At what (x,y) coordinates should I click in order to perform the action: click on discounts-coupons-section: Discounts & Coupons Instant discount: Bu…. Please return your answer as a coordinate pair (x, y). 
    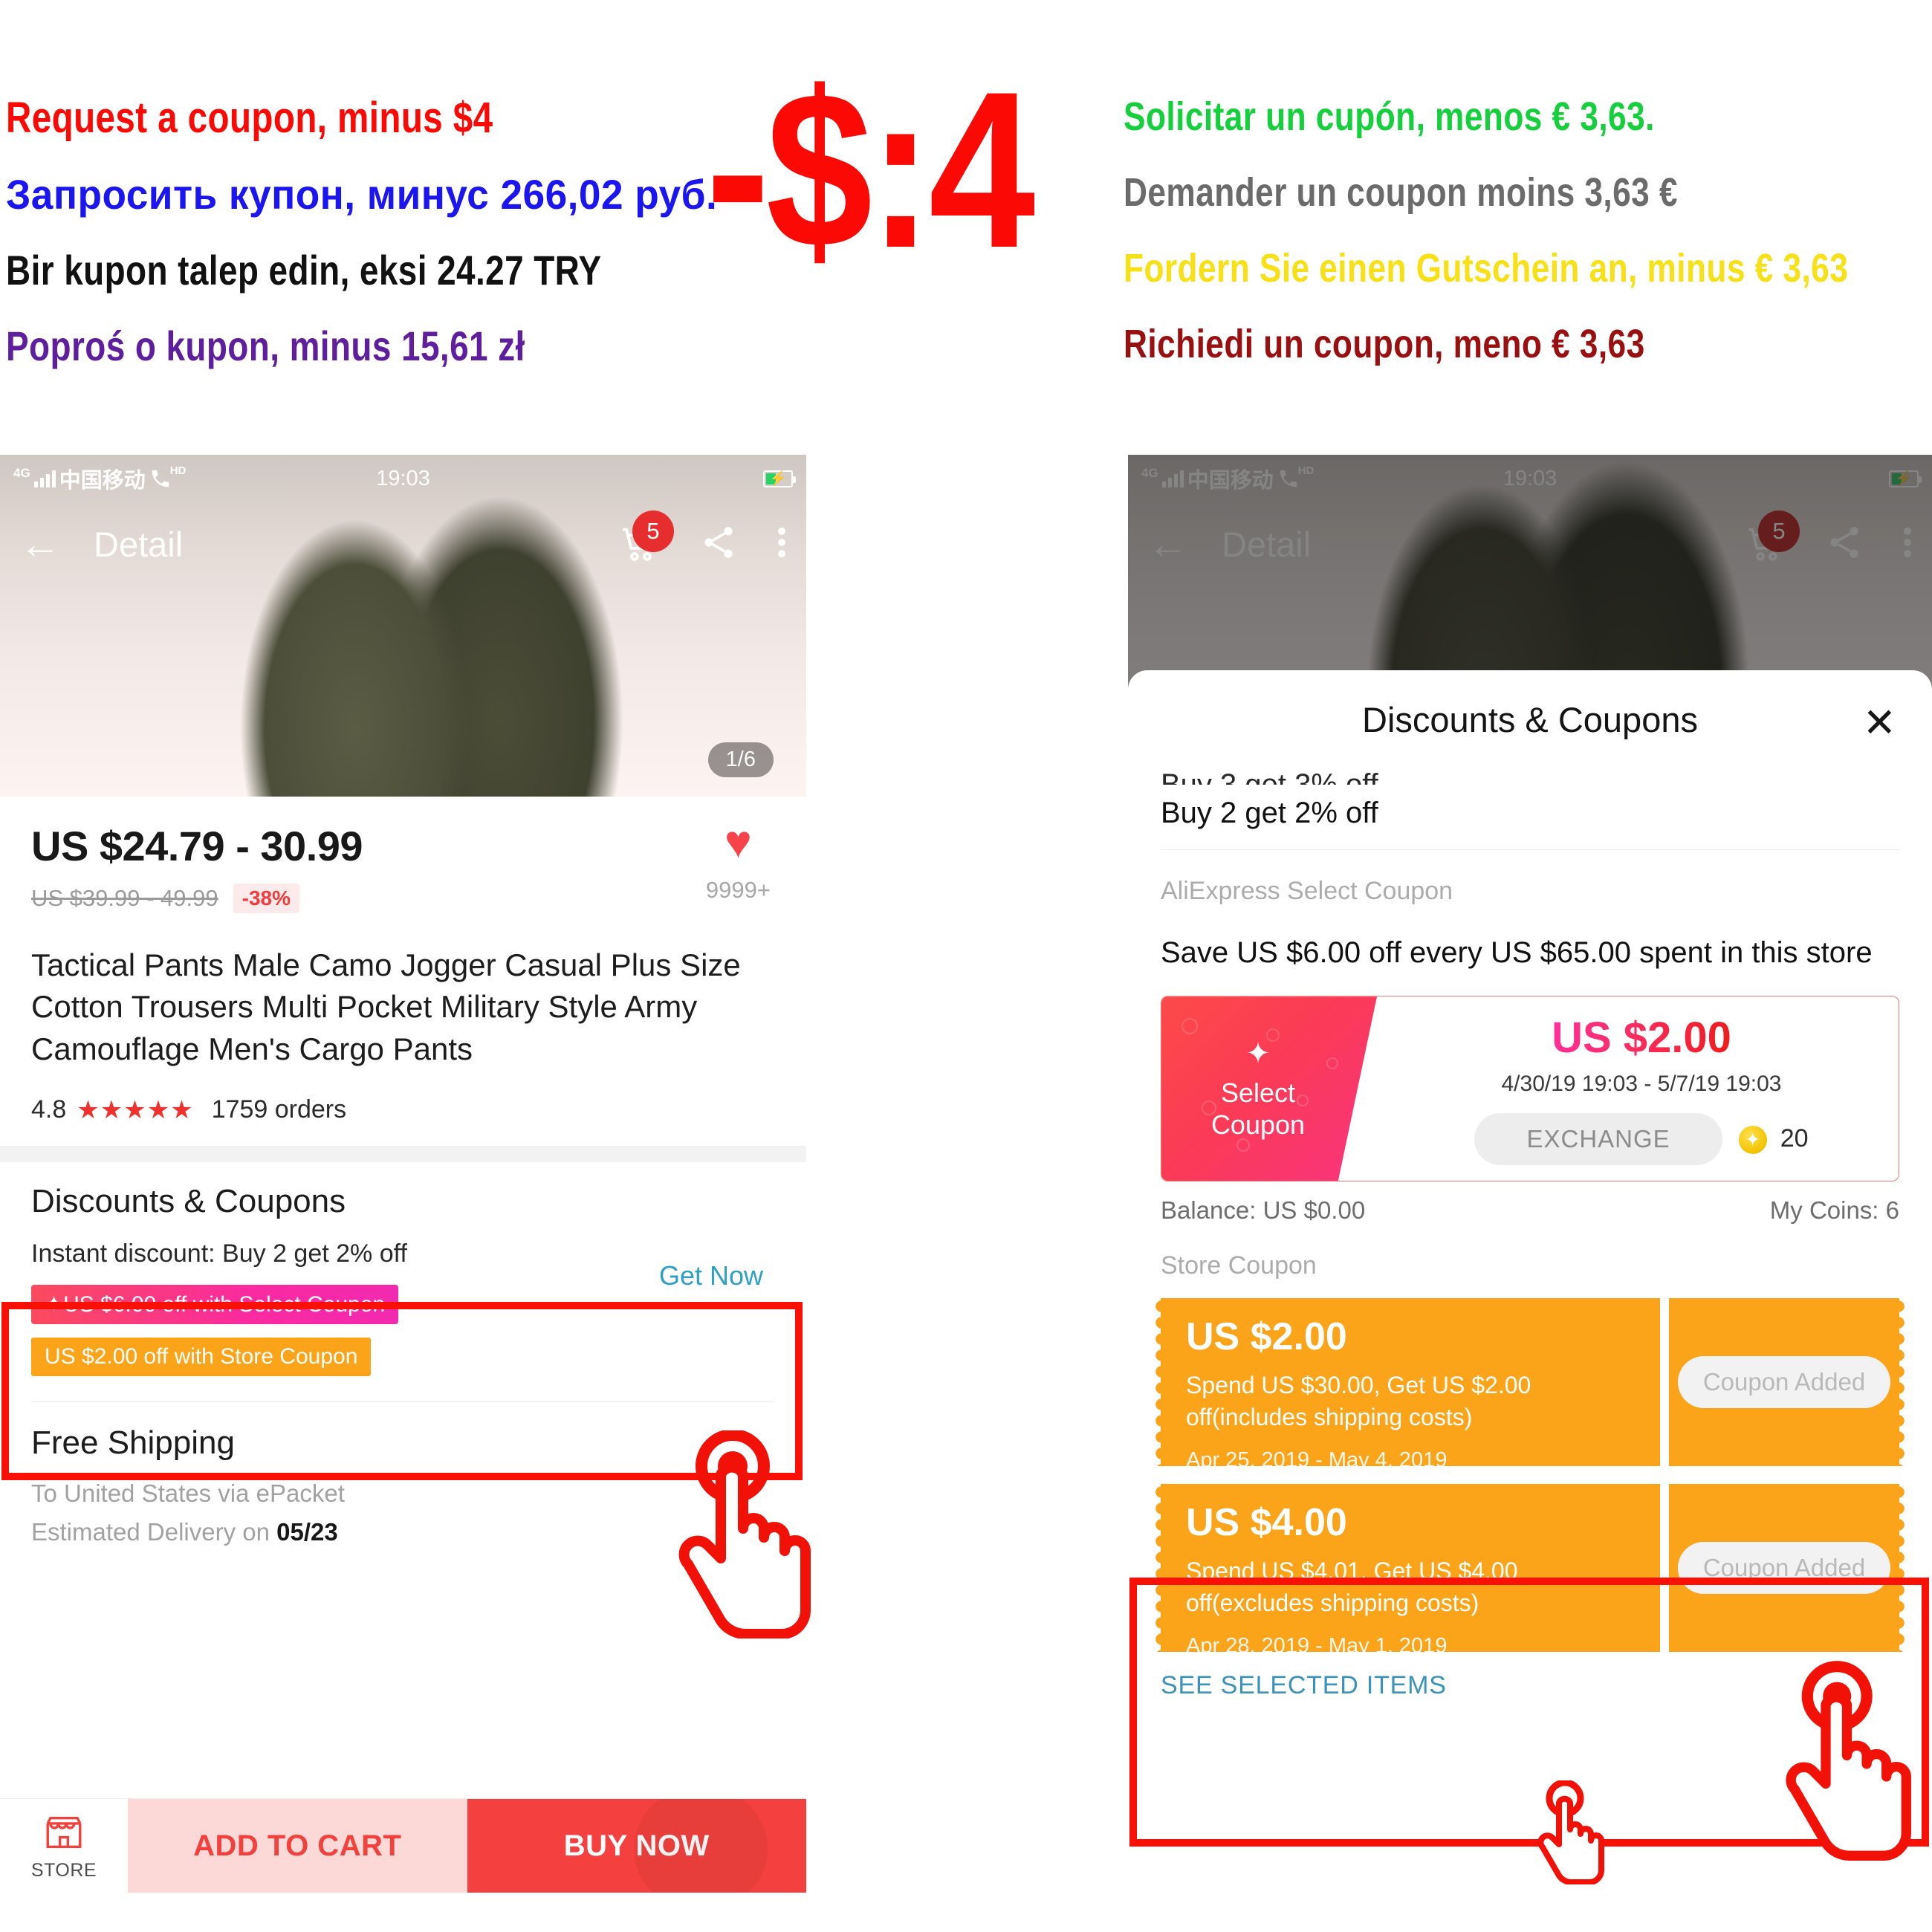
    Looking at the image, I should click on (403, 1281).